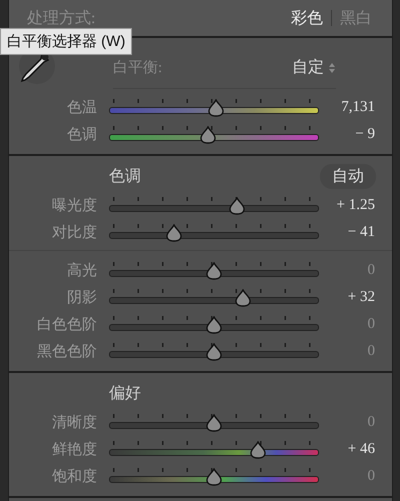  I want to click on tooltip: 白平衡选择器 (W), so click(66, 41).